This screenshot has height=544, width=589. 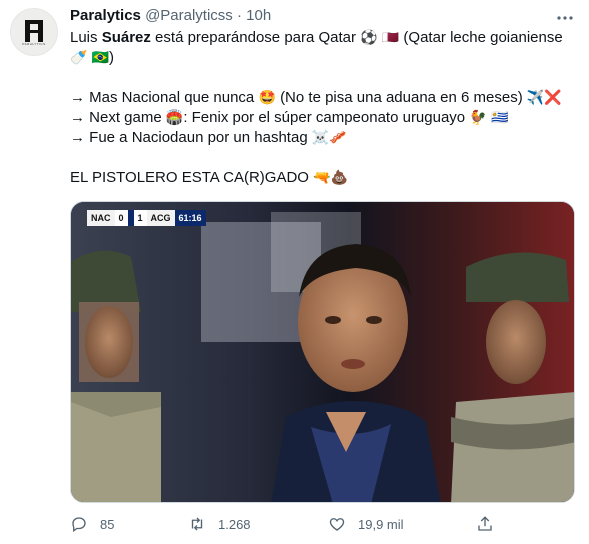 I want to click on share-icon, so click(x=485, y=523).